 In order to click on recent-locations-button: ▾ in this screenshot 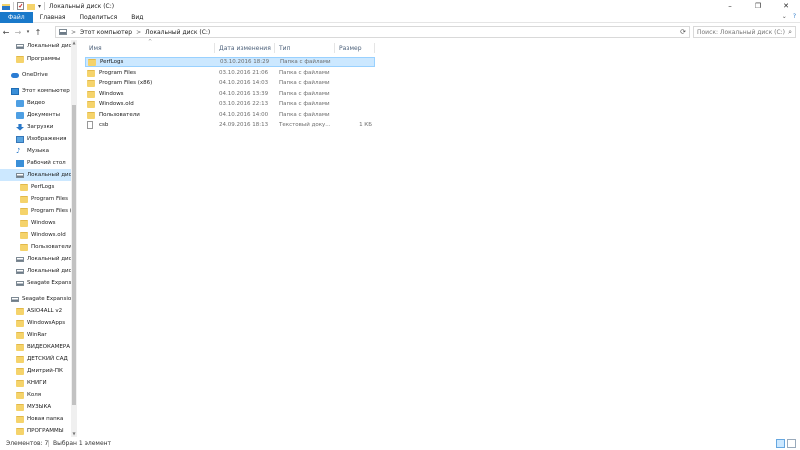, I will do `click(28, 32)`.